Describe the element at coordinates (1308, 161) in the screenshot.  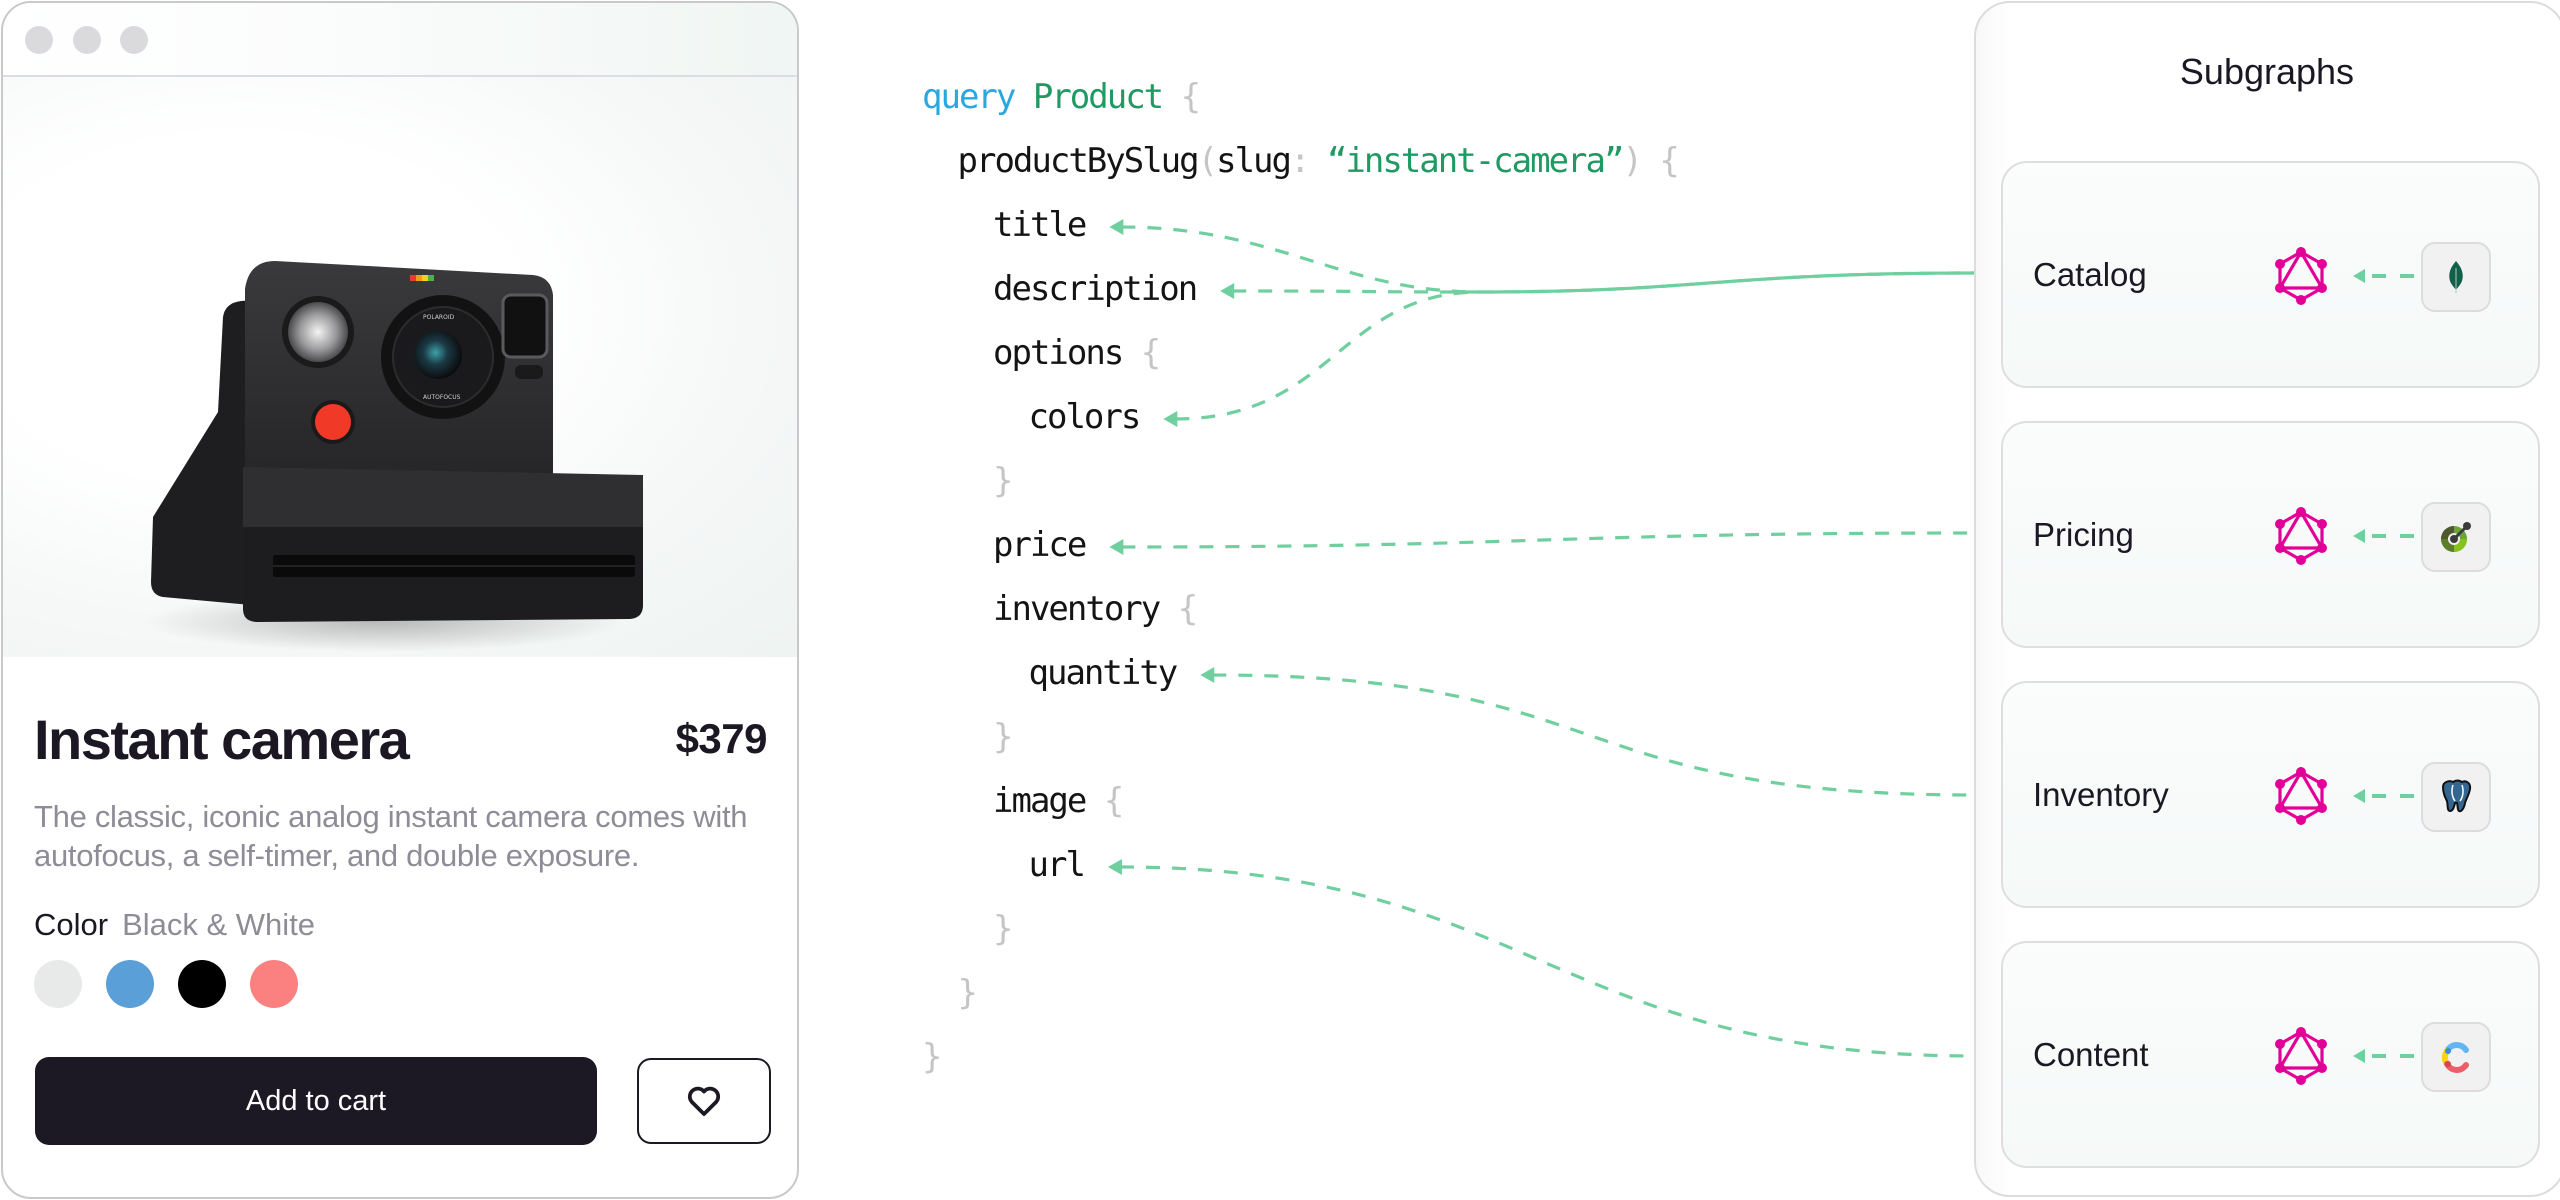
I see `query-token: :` at that location.